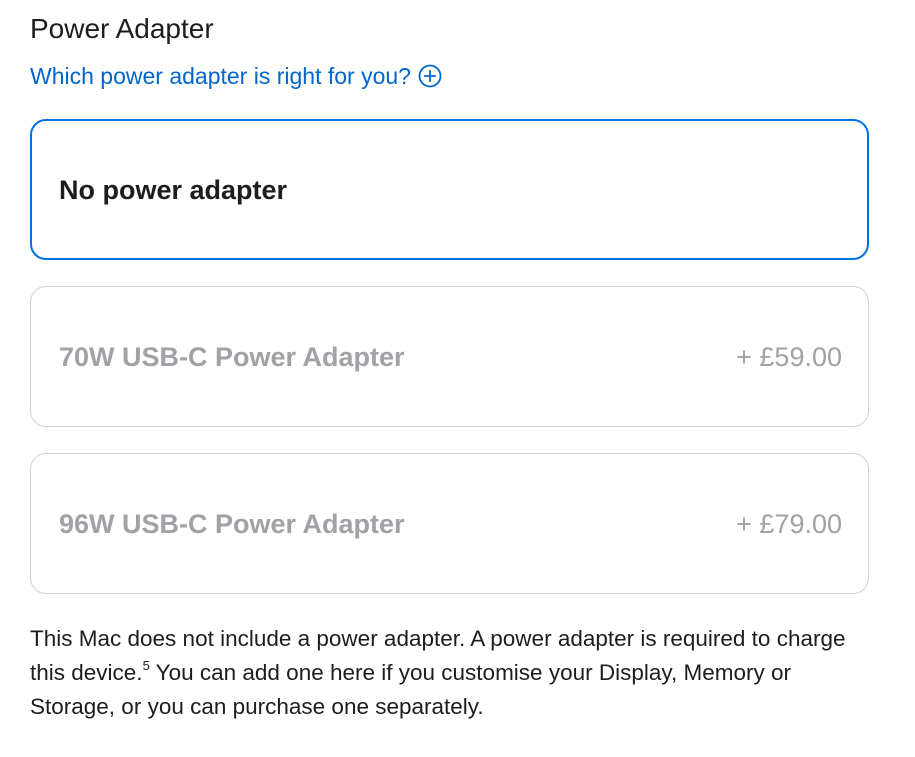 The width and height of the screenshot is (915, 757). Describe the element at coordinates (430, 76) in the screenshot. I see `plus-circle-icon` at that location.